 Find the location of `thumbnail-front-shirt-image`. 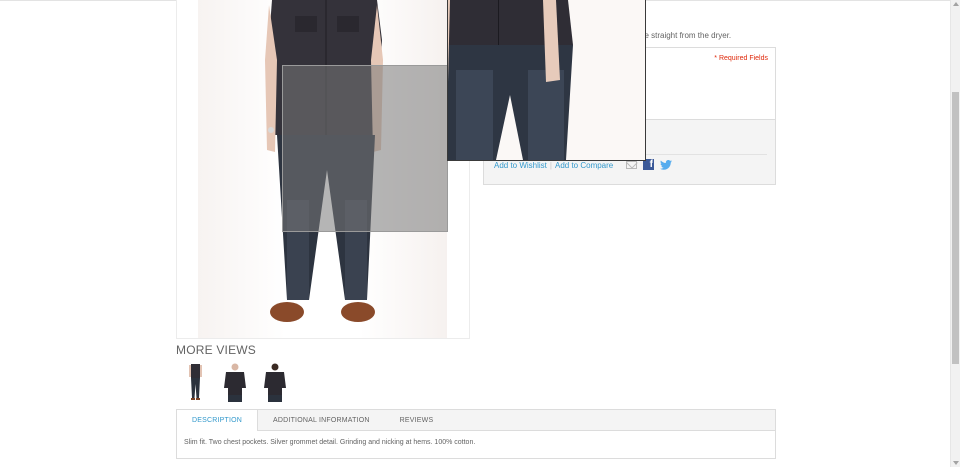

thumbnail-front-shirt-image is located at coordinates (235, 382).